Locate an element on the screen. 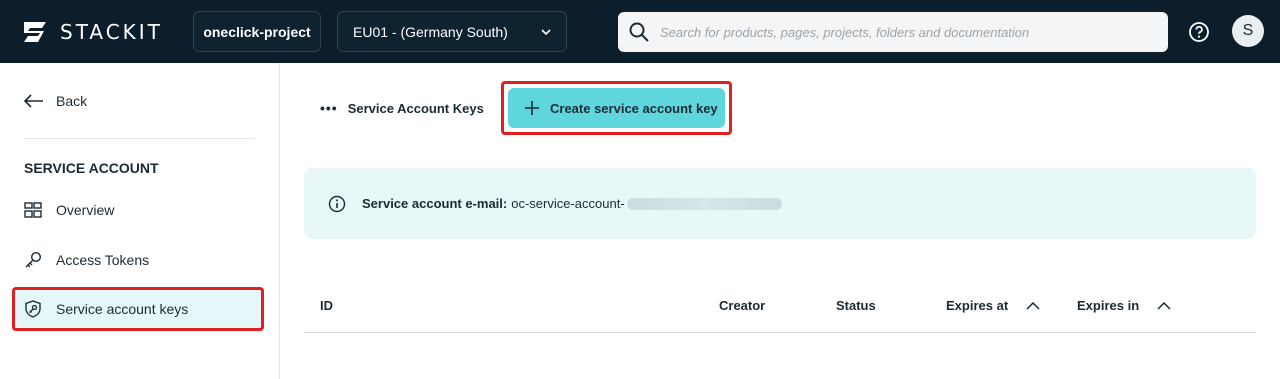 Image resolution: width=1280 pixels, height=379 pixels. sidebar-item-label: Overview is located at coordinates (85, 210).